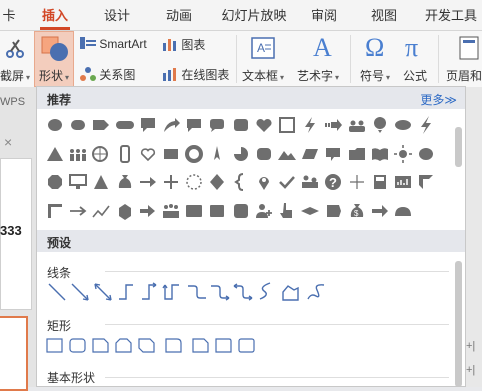 The width and height of the screenshot is (482, 391). I want to click on check-icon, so click(287, 182).